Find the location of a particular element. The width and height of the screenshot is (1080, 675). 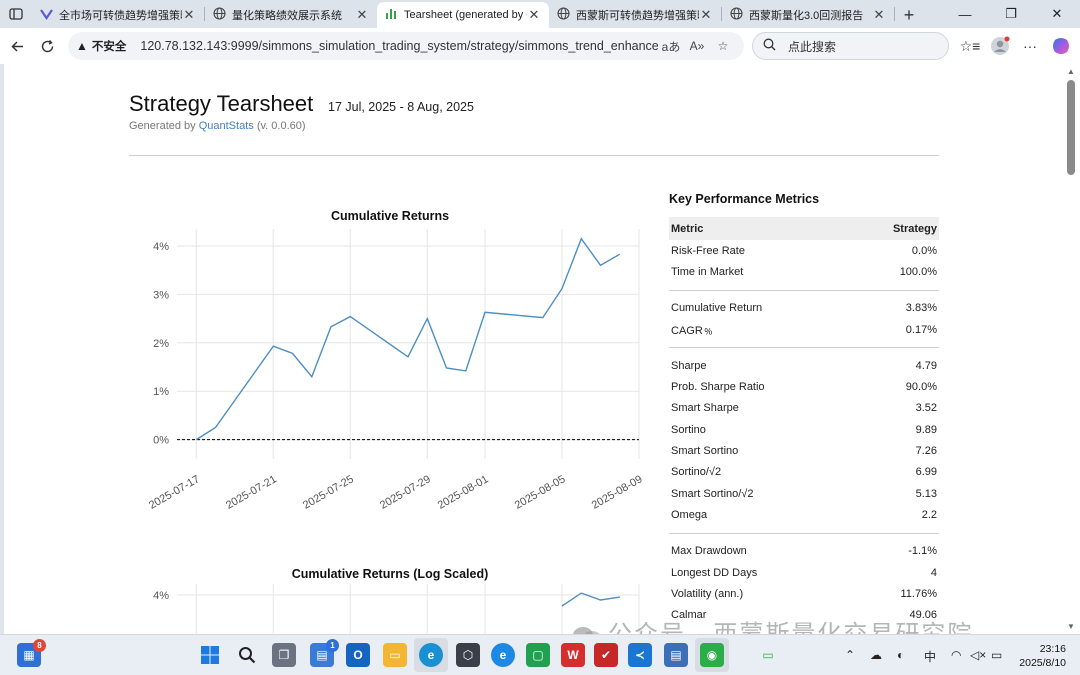

close-window-icon: ✕ is located at coordinates (1057, 14).